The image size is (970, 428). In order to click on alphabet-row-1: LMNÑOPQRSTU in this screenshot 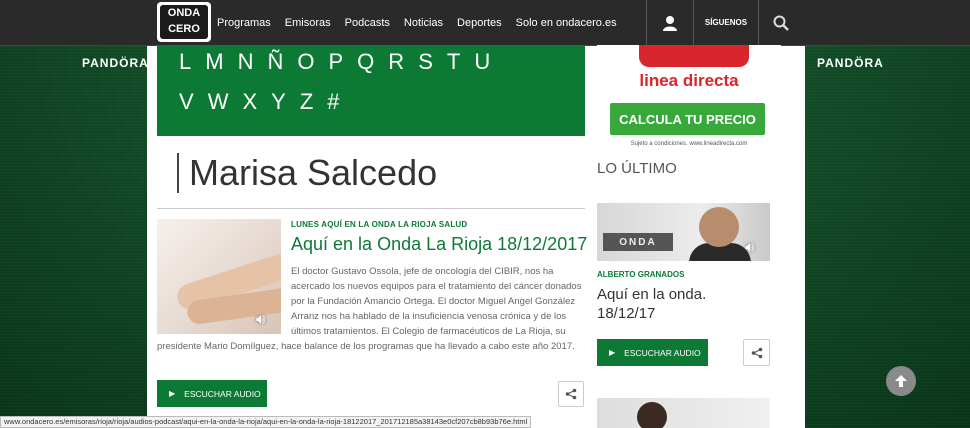, I will do `click(341, 62)`.